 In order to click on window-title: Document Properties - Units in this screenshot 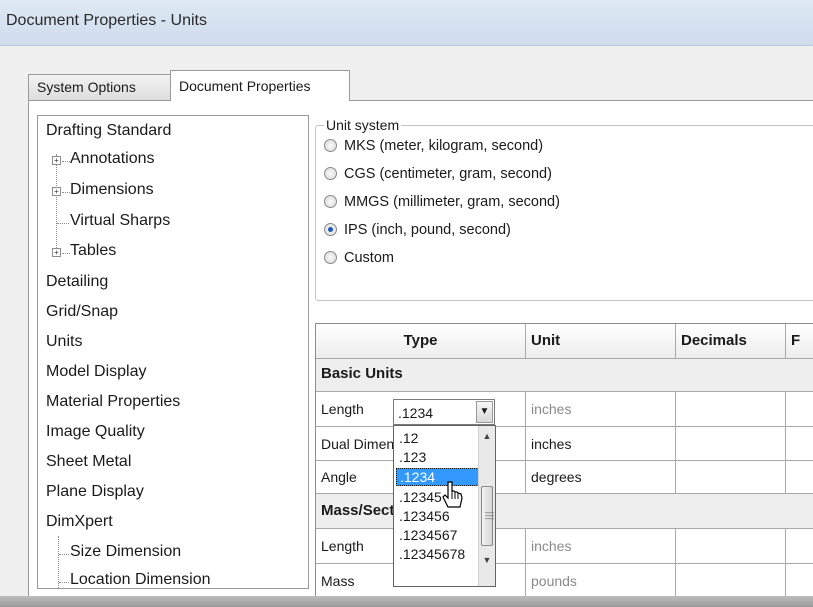, I will do `click(106, 20)`.